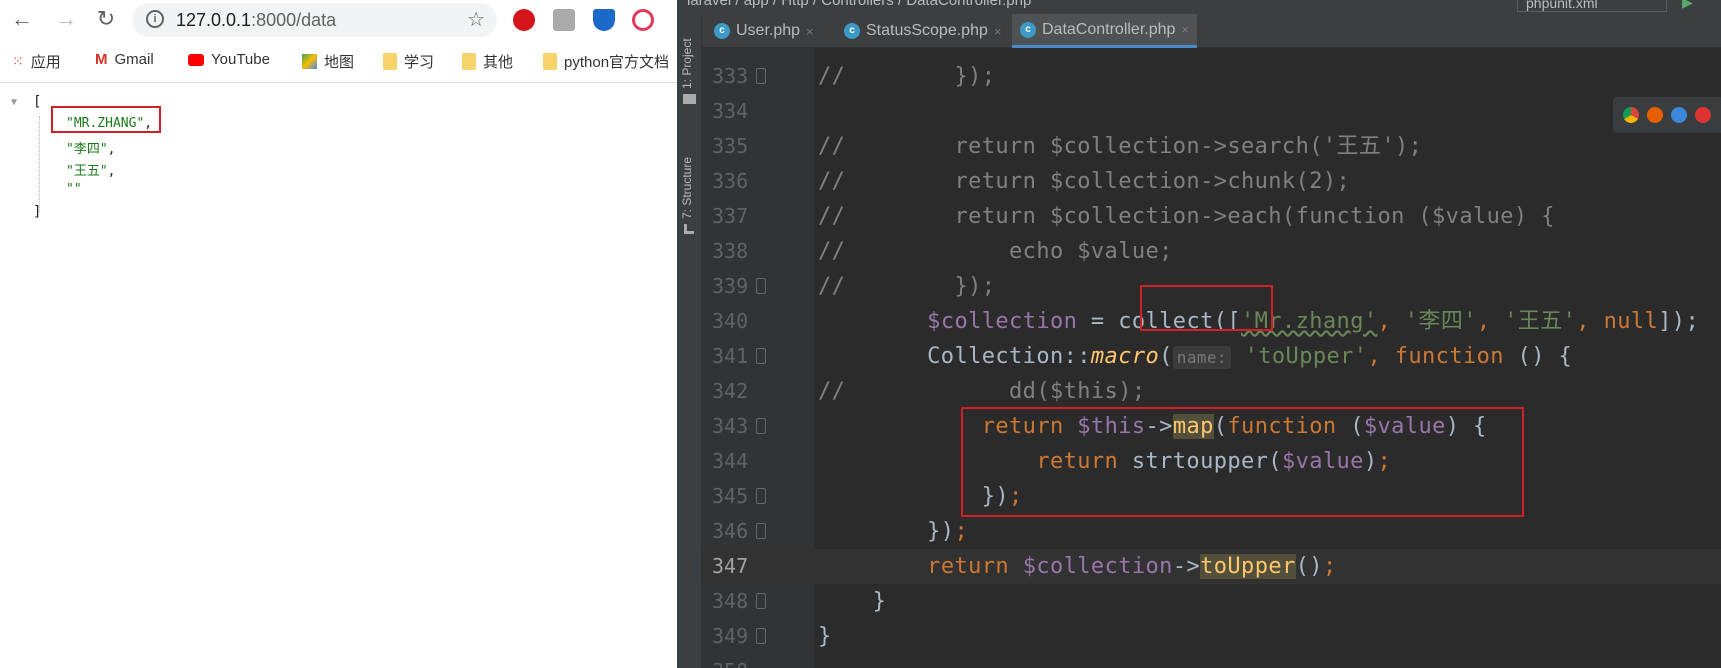 Image resolution: width=1721 pixels, height=668 pixels. I want to click on code-line: 347 return $collection->toUpper();, so click(1211, 566).